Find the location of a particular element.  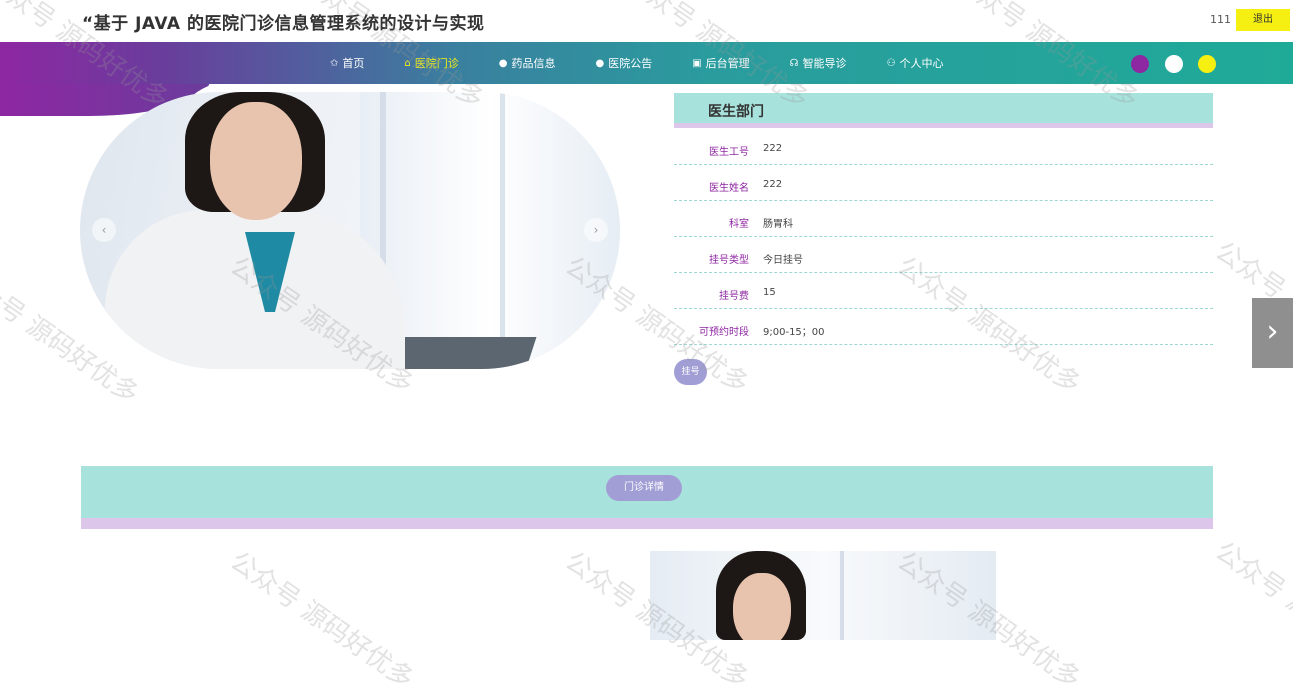

field-value: 肠胃科 is located at coordinates (778, 224).